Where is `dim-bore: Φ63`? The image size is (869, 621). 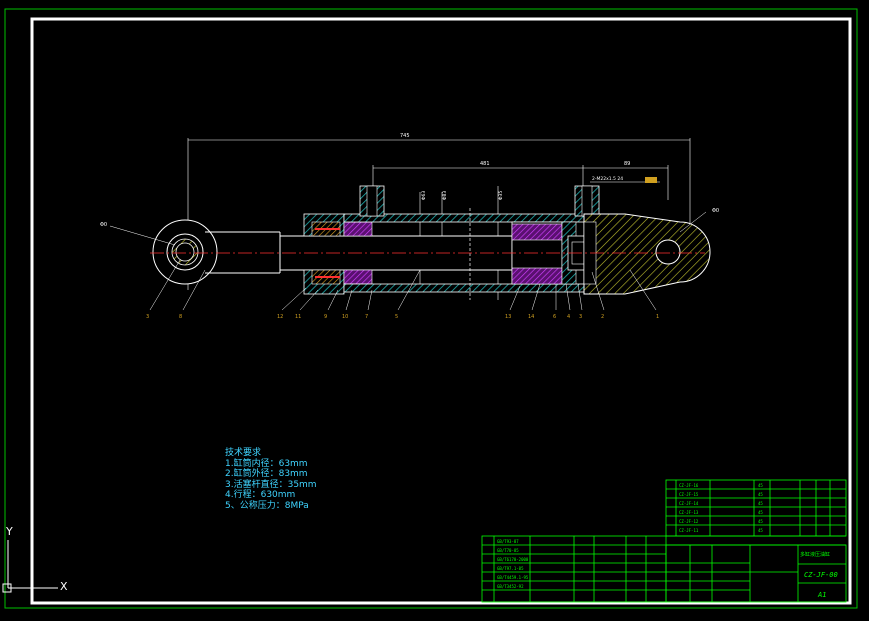
dim-bore: Φ63 is located at coordinates (424, 195).